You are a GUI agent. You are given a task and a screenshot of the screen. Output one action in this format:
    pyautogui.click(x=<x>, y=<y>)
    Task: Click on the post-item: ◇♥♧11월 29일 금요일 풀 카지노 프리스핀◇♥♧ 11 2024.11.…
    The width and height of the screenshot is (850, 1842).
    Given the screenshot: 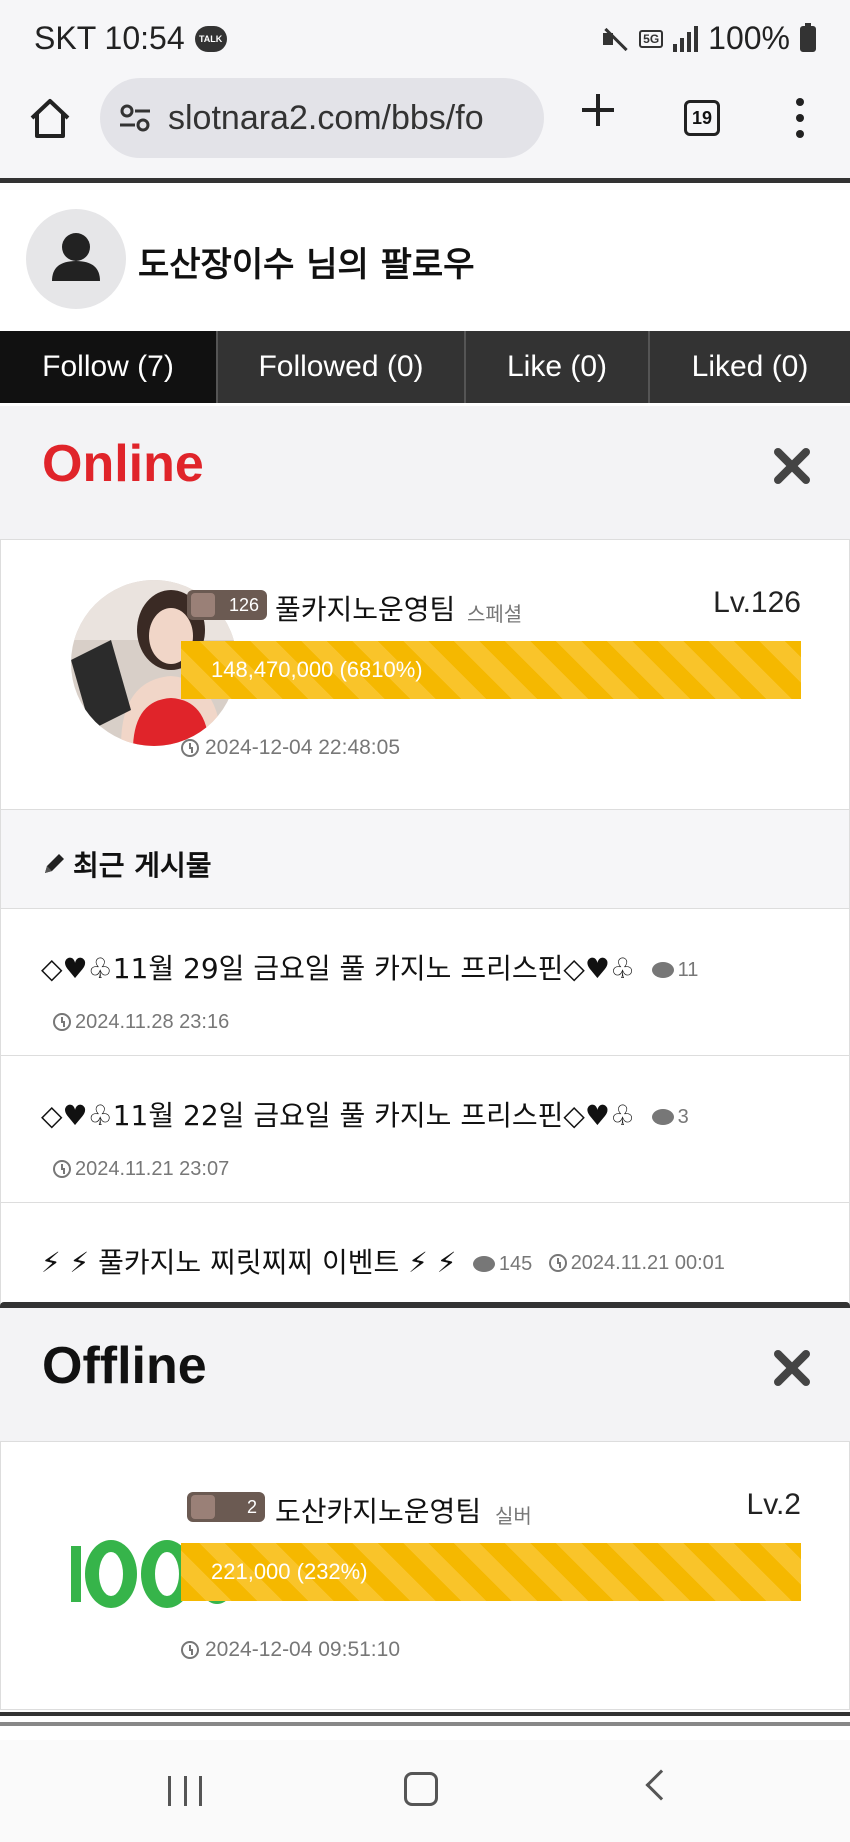 What is the action you would take?
    pyautogui.click(x=425, y=982)
    